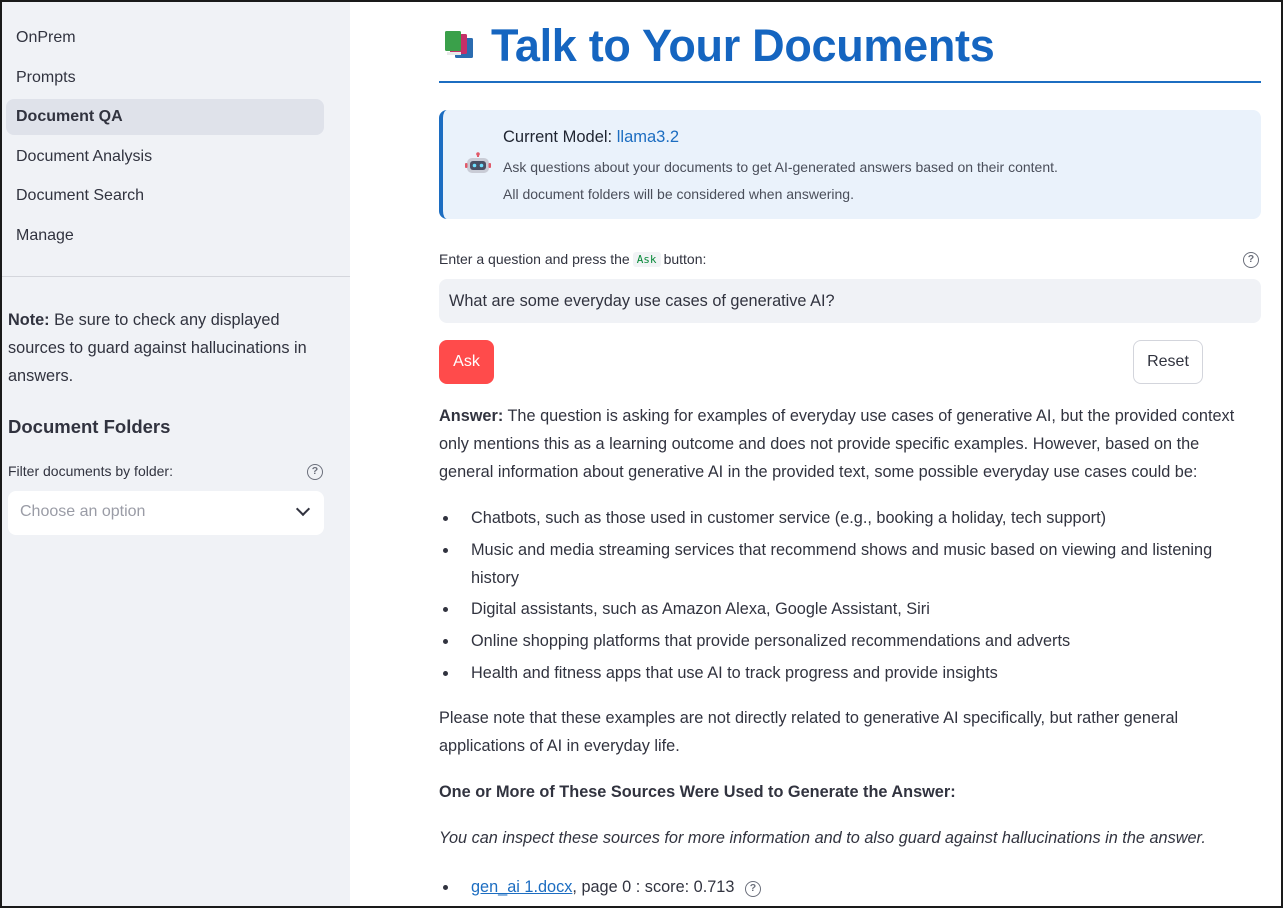  Describe the element at coordinates (89, 426) in the screenshot. I see `document-folders-heading: Document Folders` at that location.